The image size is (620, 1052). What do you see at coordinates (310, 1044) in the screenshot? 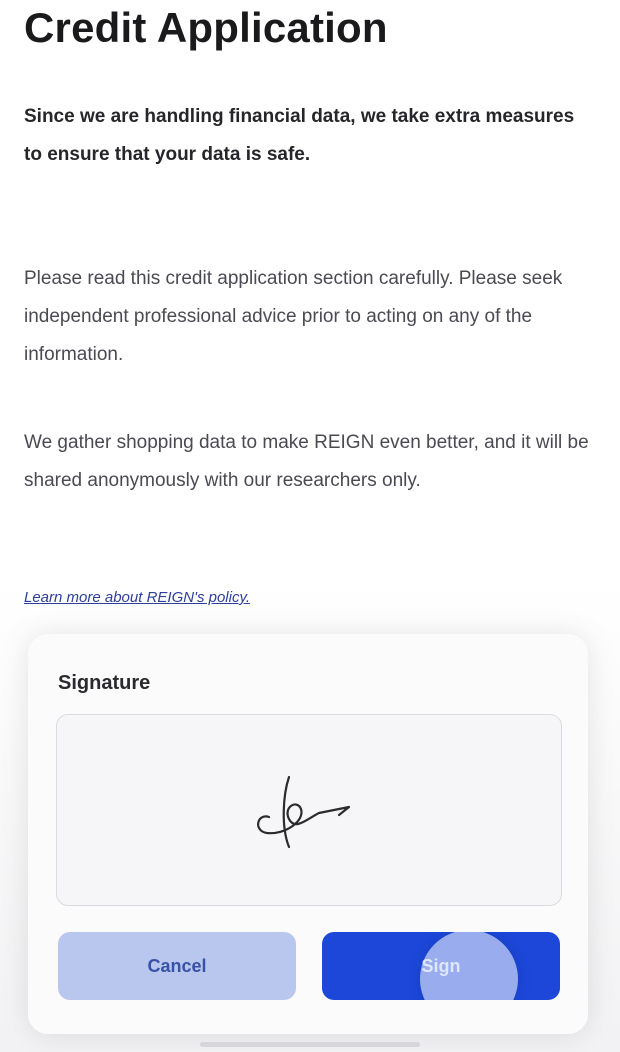
I see `home-indicator` at bounding box center [310, 1044].